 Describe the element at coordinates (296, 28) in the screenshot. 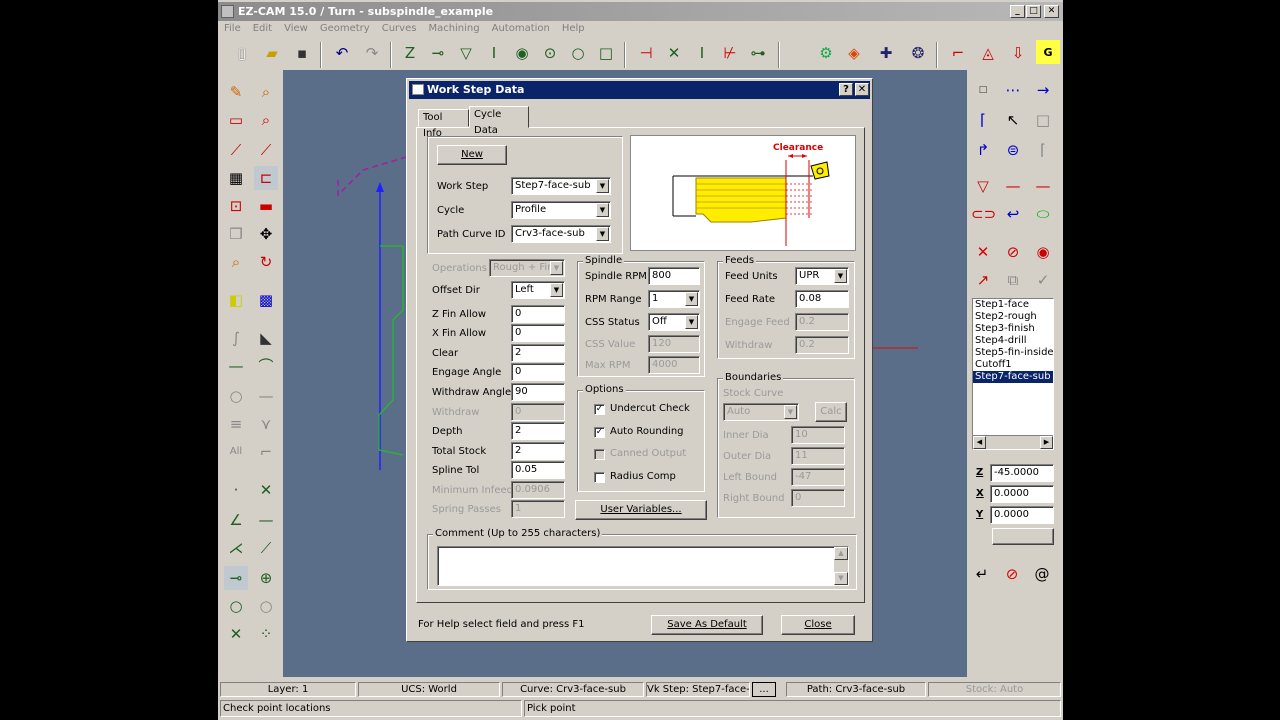

I see `menu-view: View` at that location.